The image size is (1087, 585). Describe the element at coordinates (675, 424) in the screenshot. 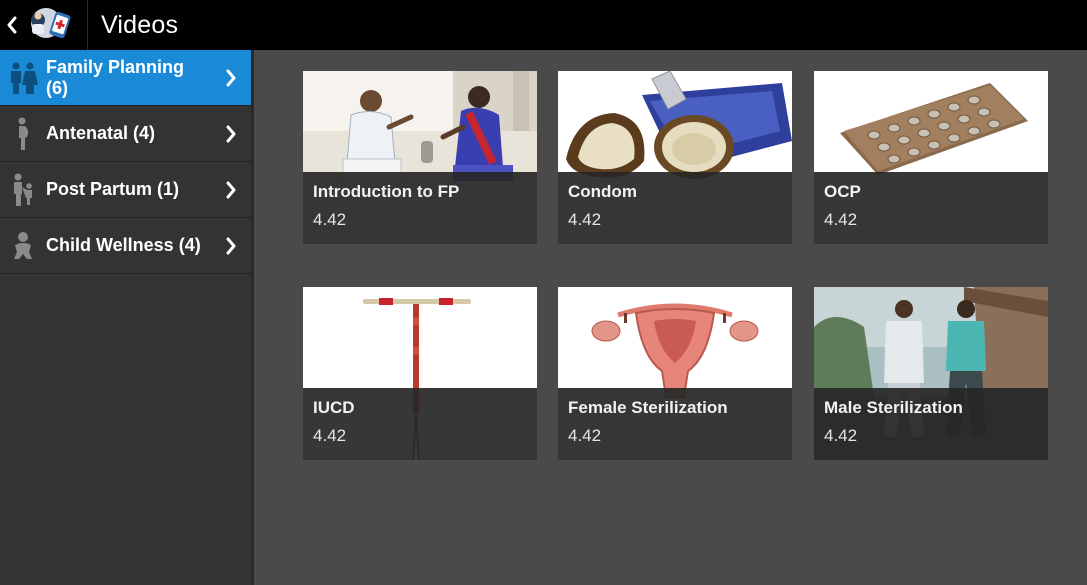

I see `video-info-overlay: Female Sterilization 4.42` at that location.